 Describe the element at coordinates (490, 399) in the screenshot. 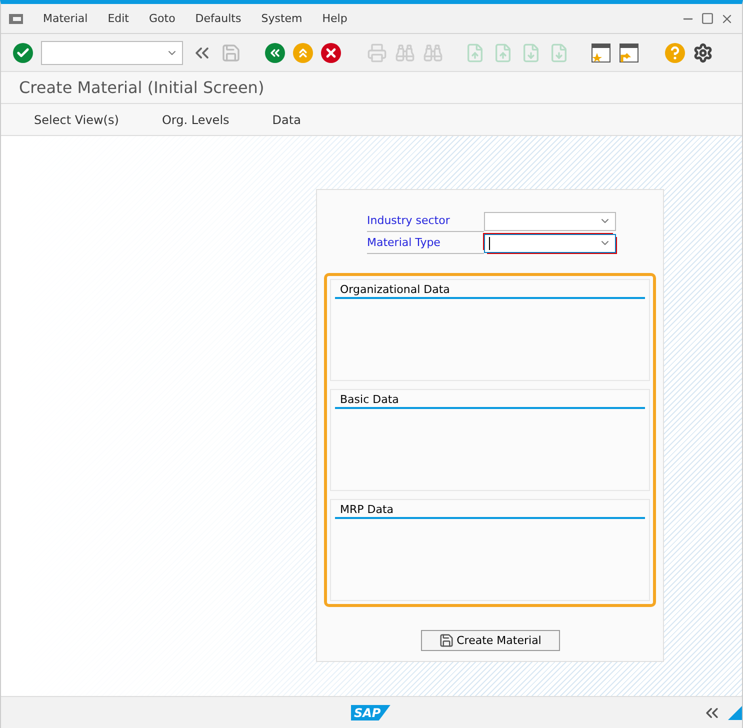

I see `group-title: Basic Data` at that location.